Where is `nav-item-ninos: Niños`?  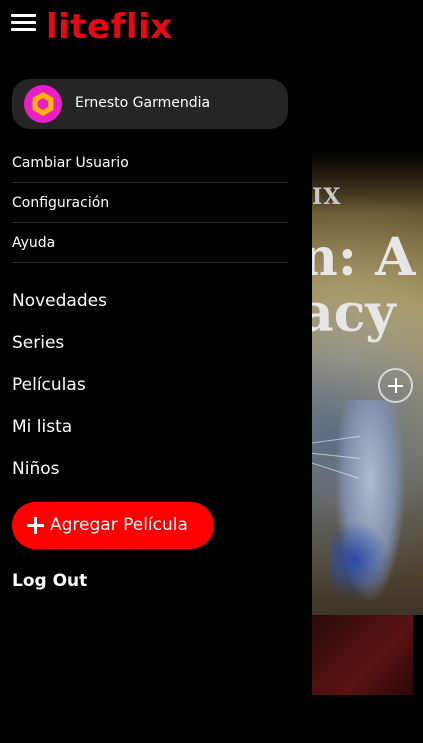 nav-item-ninos: Niños is located at coordinates (35, 469).